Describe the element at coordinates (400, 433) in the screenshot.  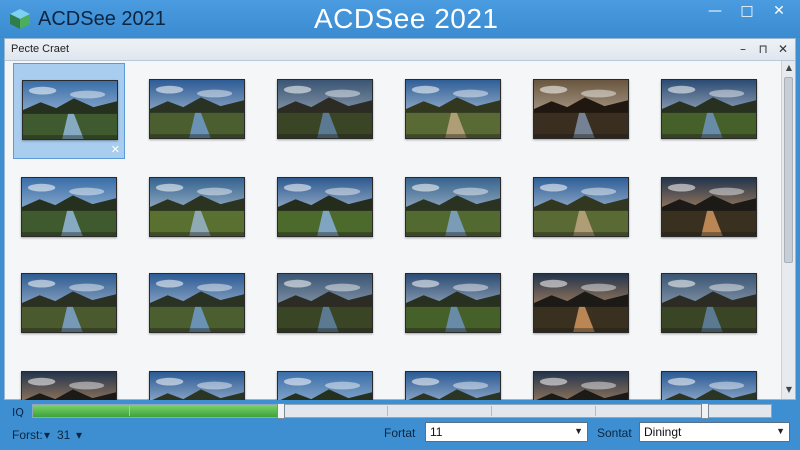
I see `format-label: Fortat` at that location.